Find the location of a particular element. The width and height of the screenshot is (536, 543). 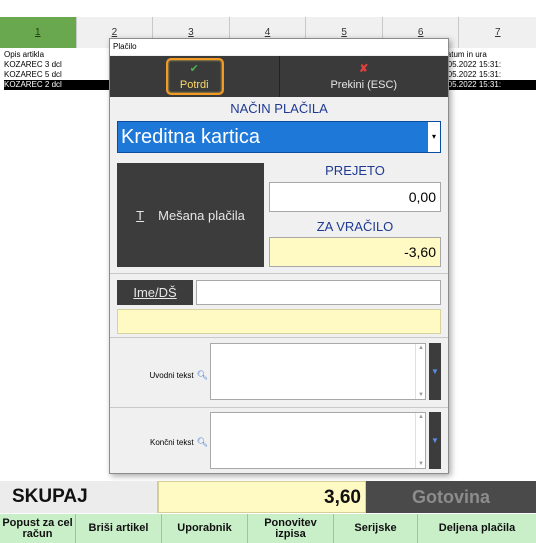

received-label: PREJETO is located at coordinates (355, 170).